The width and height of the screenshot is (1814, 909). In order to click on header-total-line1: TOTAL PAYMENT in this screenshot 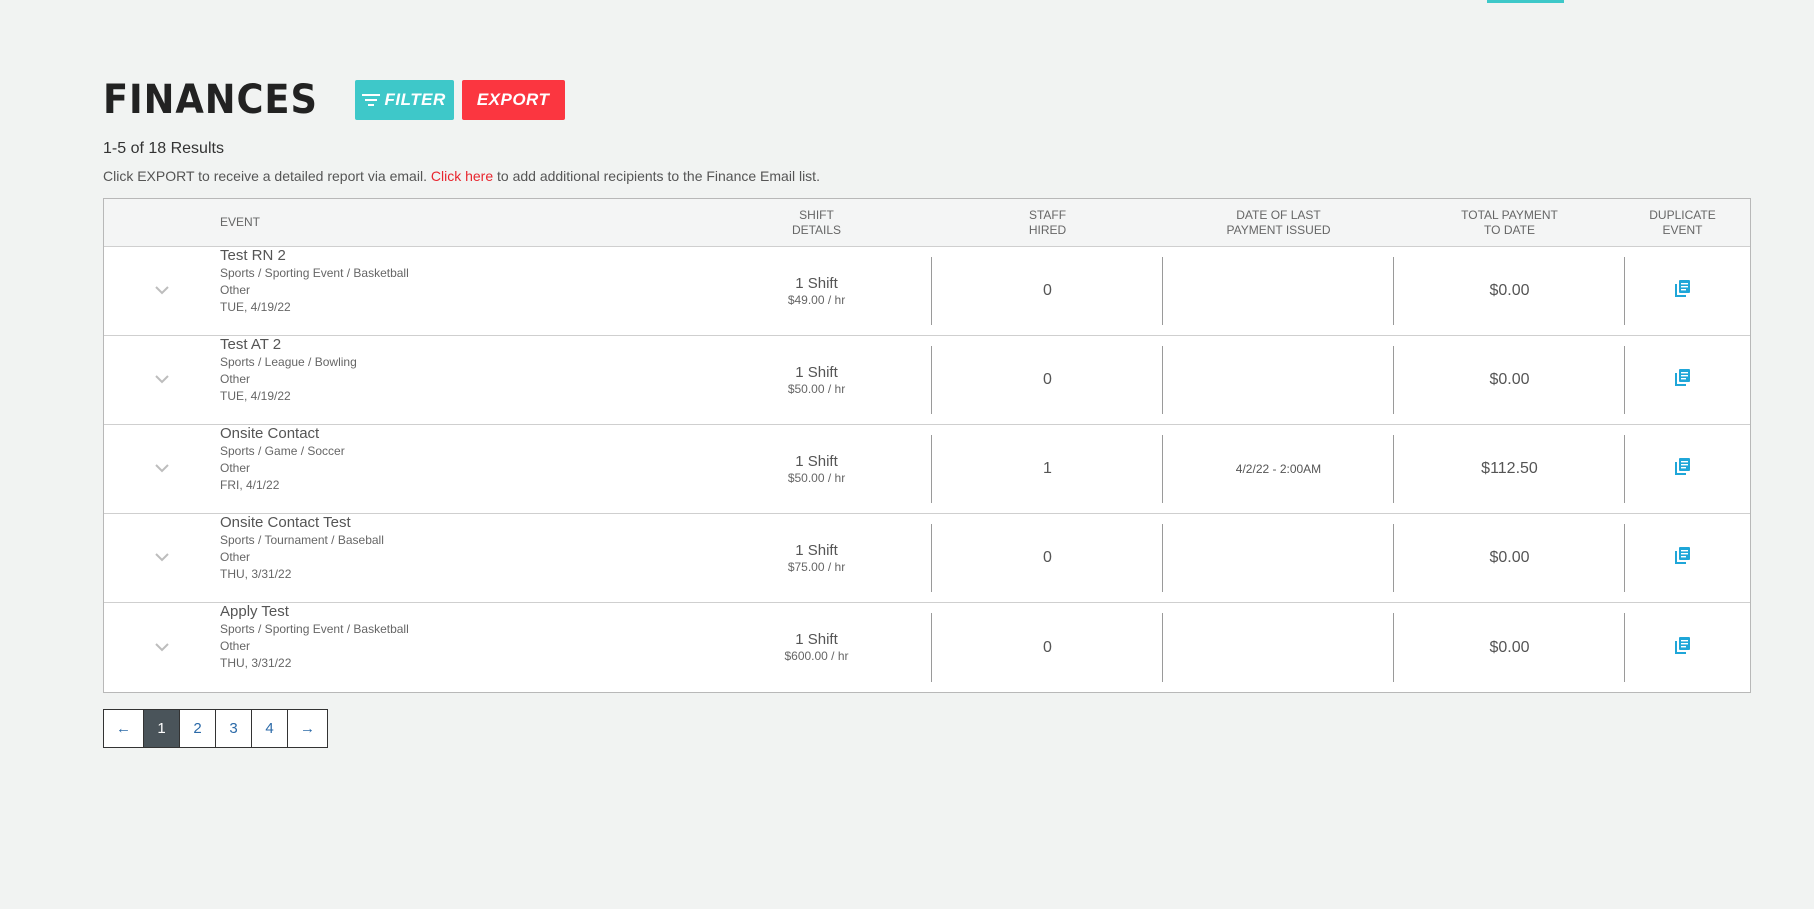, I will do `click(1509, 214)`.